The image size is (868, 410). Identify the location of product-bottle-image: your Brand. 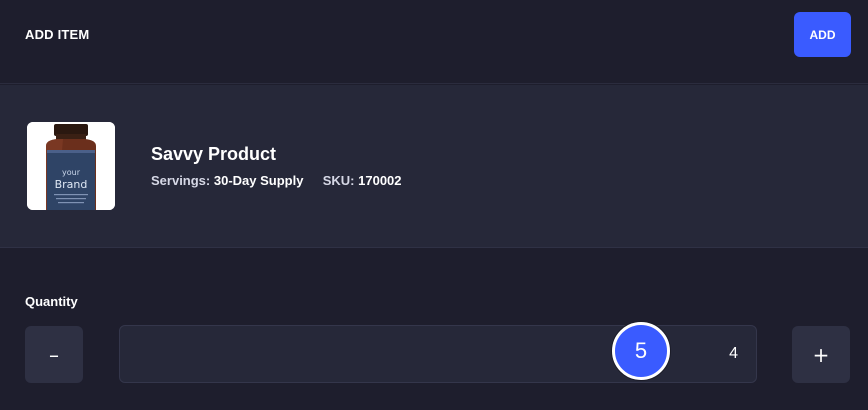
(71, 166).